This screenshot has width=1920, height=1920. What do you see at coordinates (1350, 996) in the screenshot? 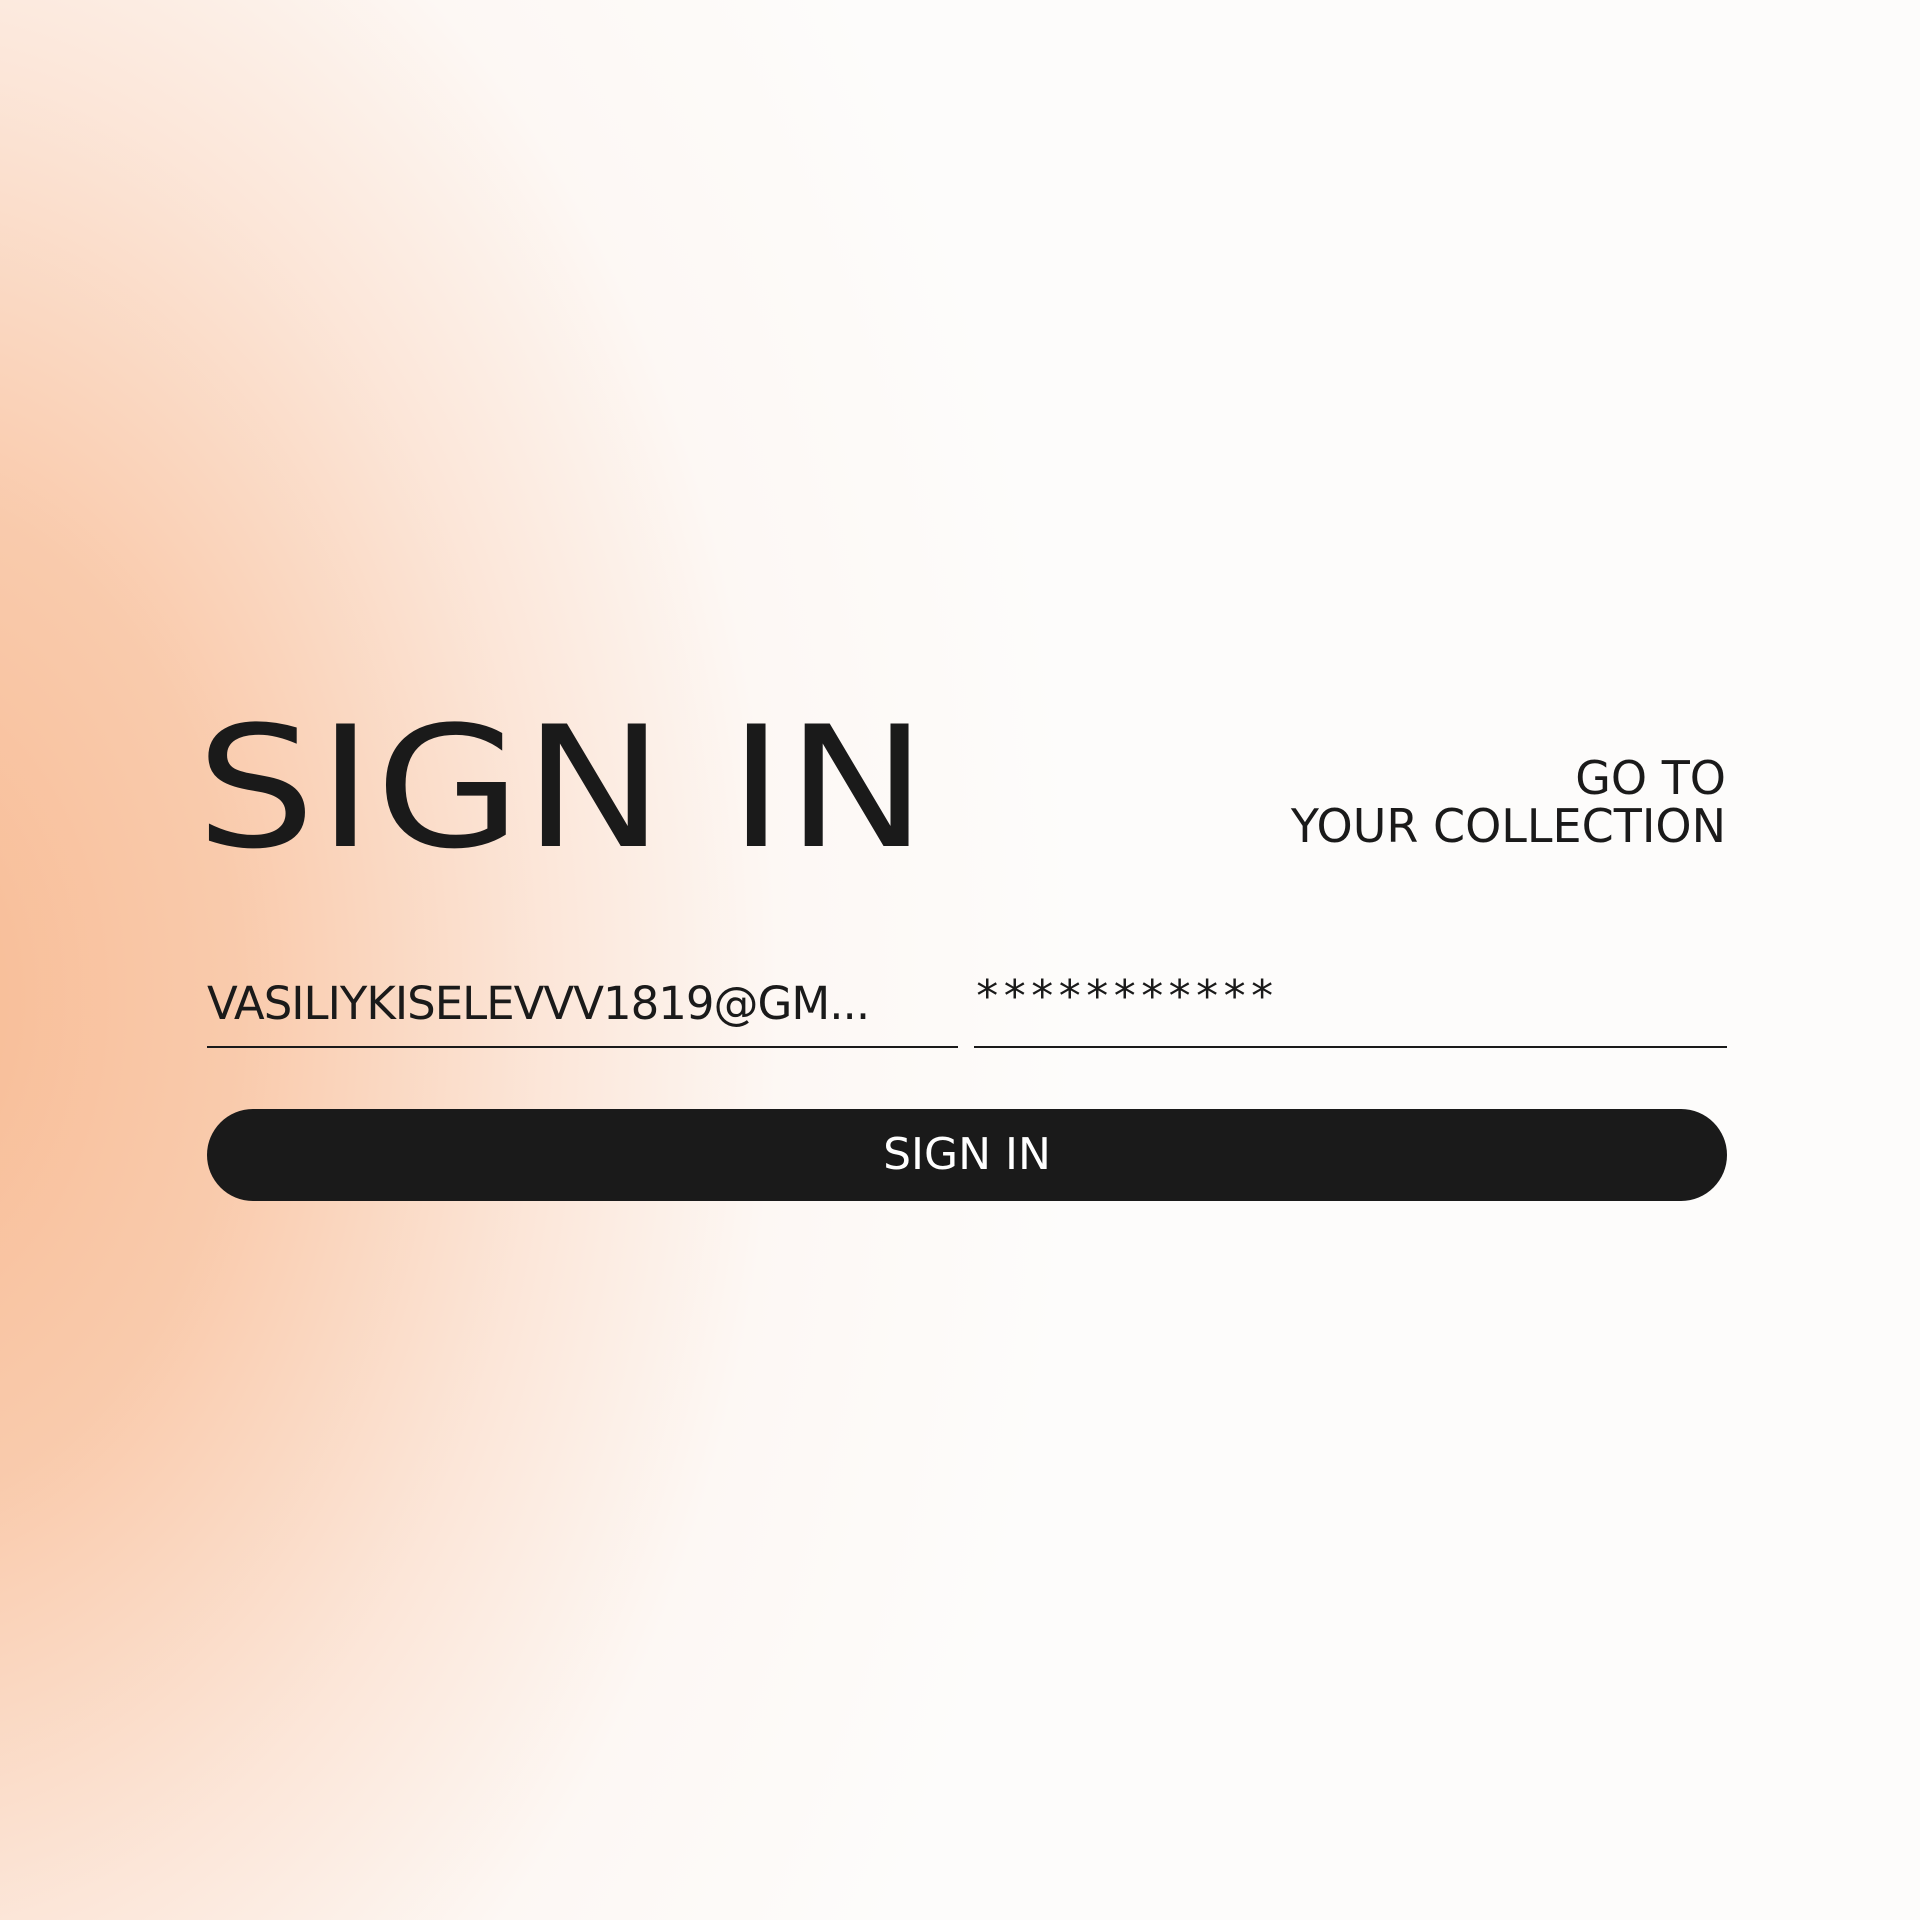
I see `password-field` at bounding box center [1350, 996].